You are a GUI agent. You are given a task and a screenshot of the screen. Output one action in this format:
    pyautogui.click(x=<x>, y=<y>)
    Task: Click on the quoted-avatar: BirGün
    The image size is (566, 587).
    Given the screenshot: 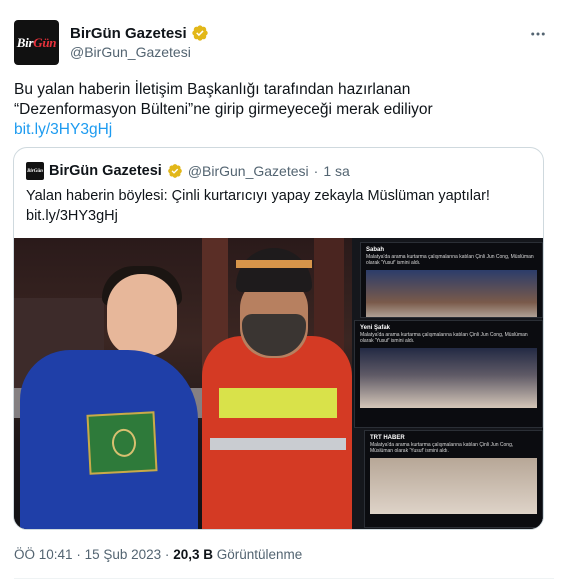 What is the action you would take?
    pyautogui.click(x=35, y=171)
    